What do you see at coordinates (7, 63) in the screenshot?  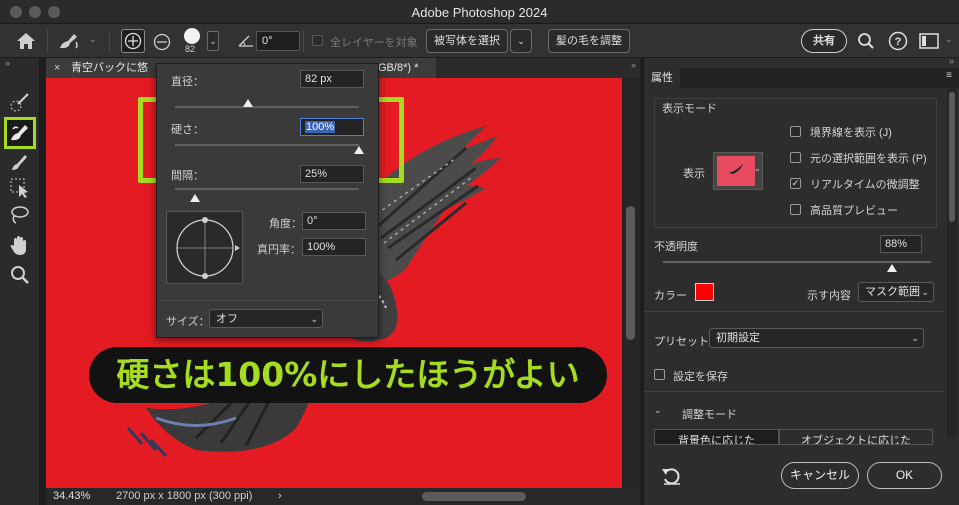 I see `collapse-panel-icon: »` at bounding box center [7, 63].